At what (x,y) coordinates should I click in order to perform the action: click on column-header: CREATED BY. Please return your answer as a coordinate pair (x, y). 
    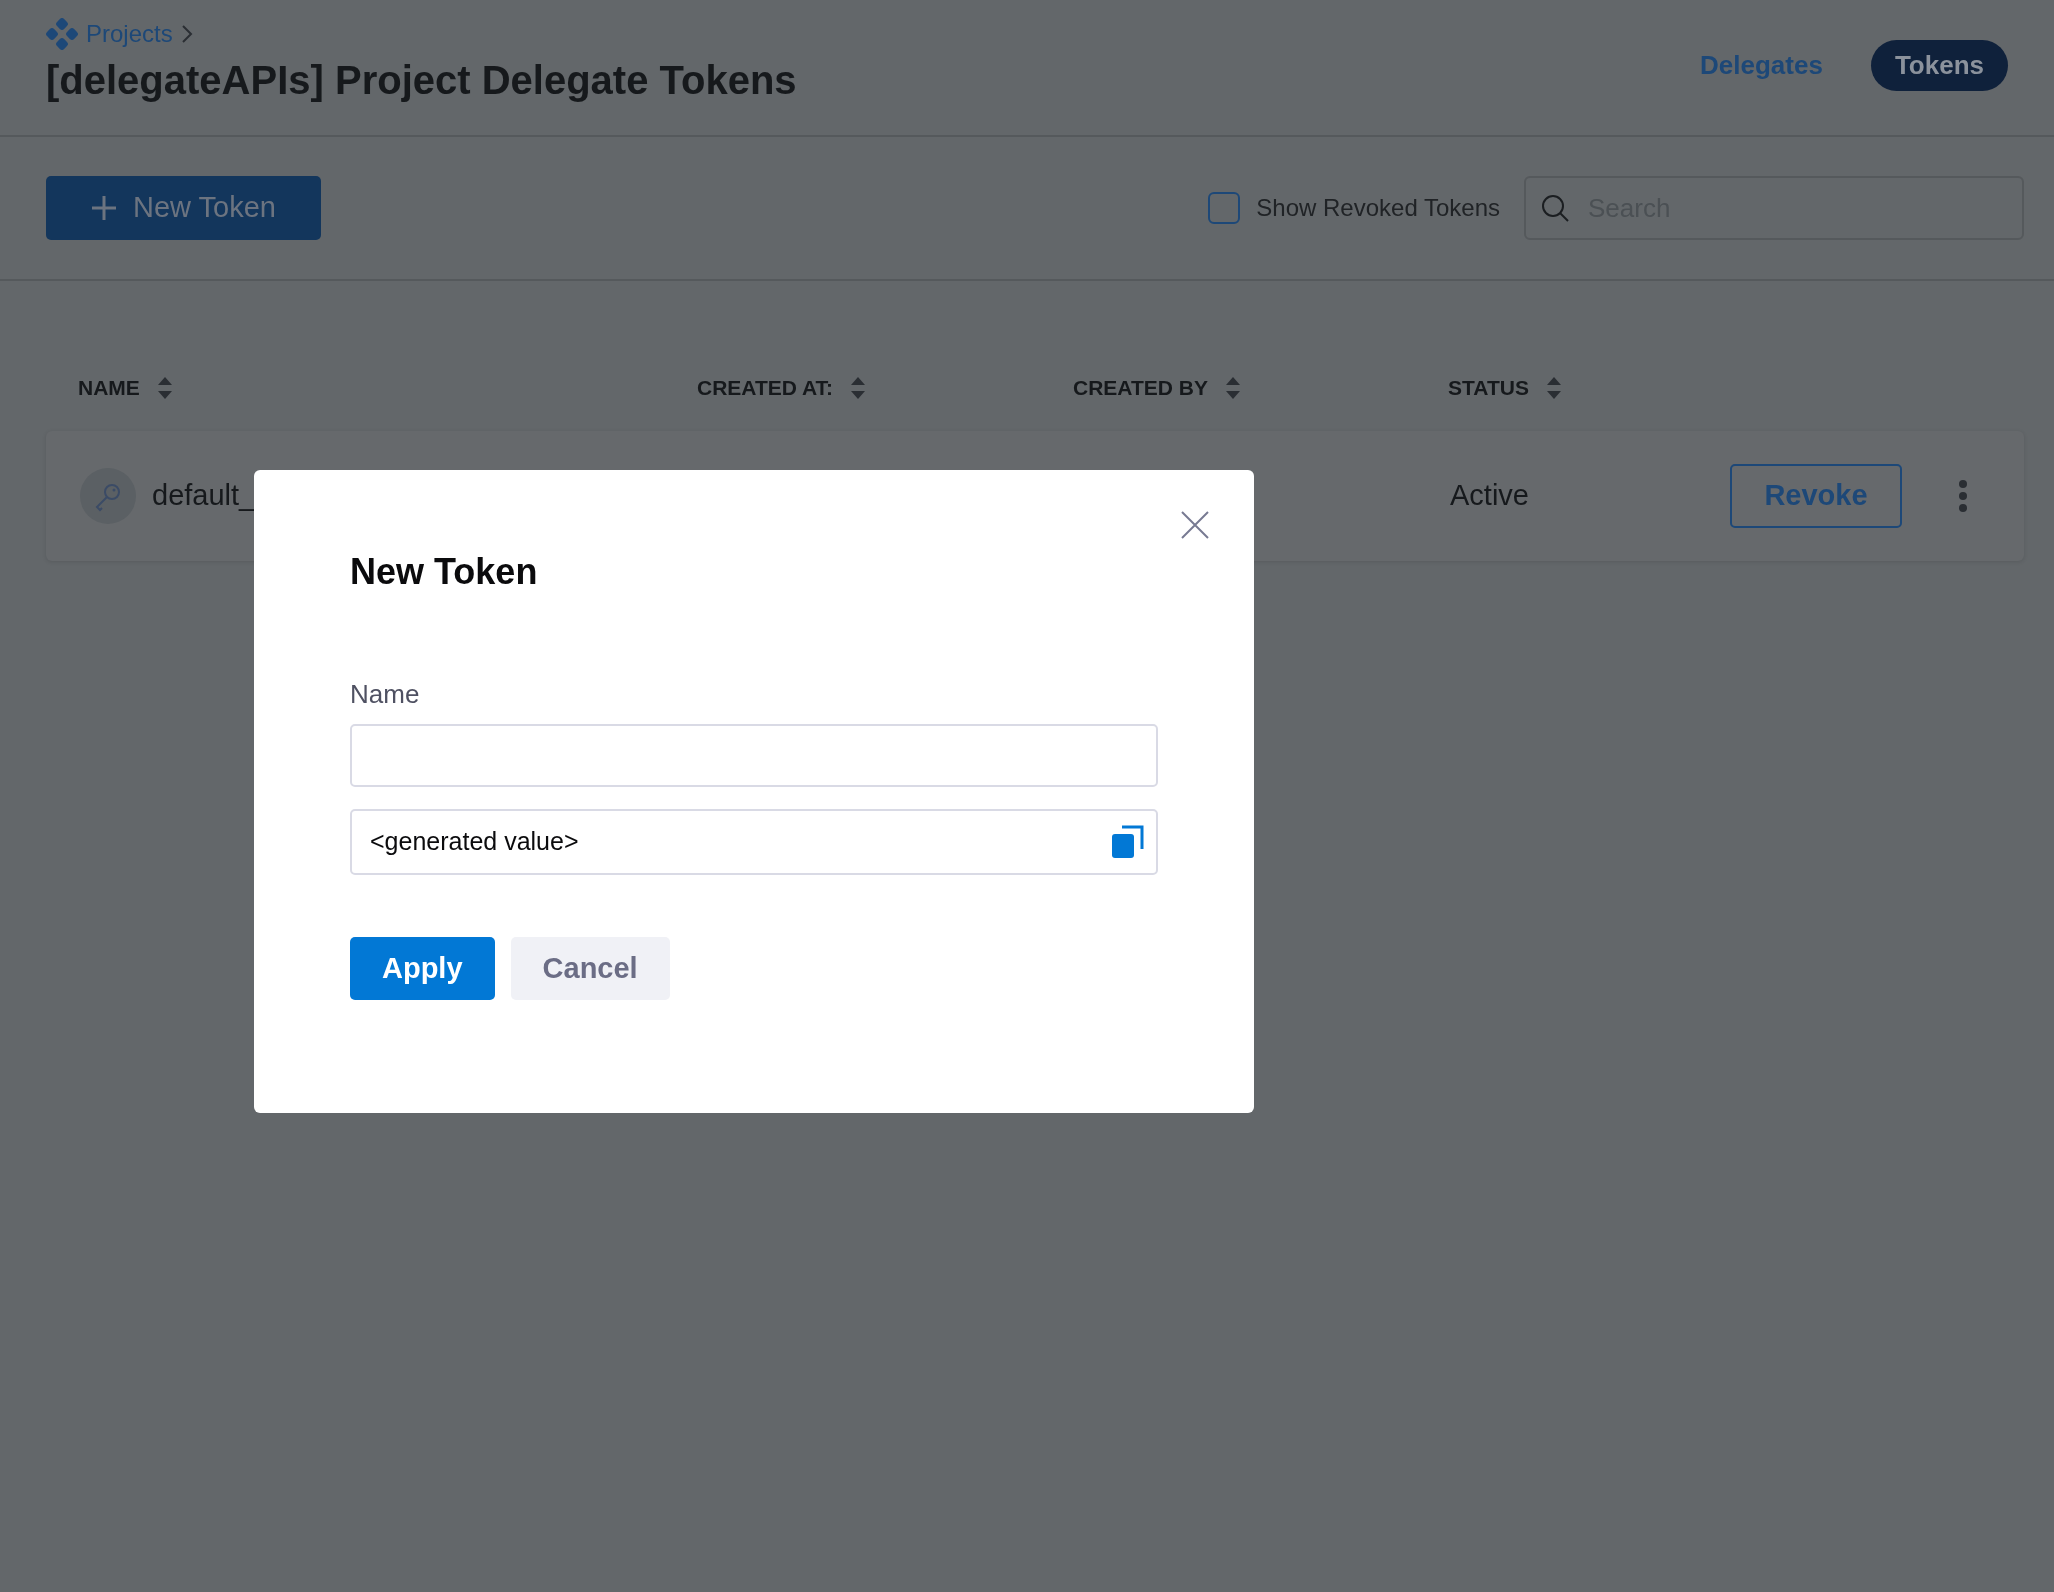
    Looking at the image, I should click on (1156, 388).